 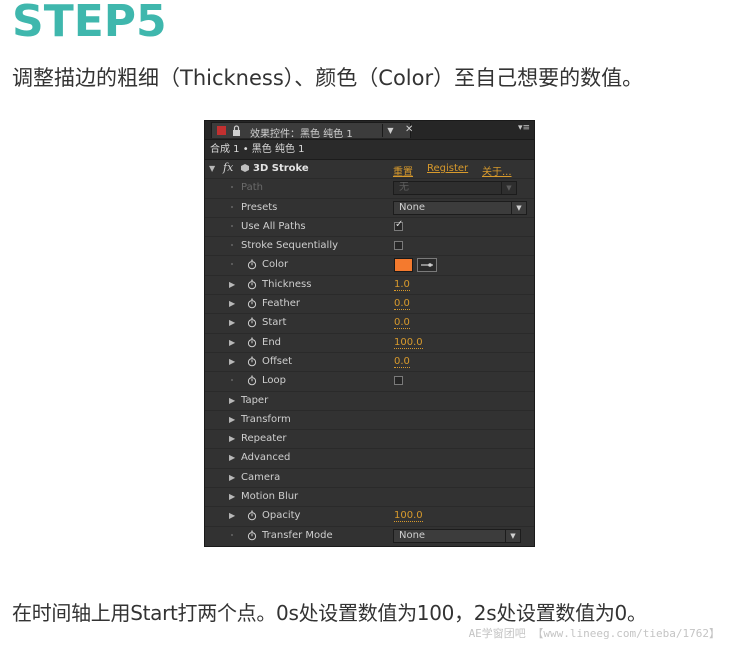 What do you see at coordinates (460, 207) in the screenshot?
I see `presets-select: None ▼` at bounding box center [460, 207].